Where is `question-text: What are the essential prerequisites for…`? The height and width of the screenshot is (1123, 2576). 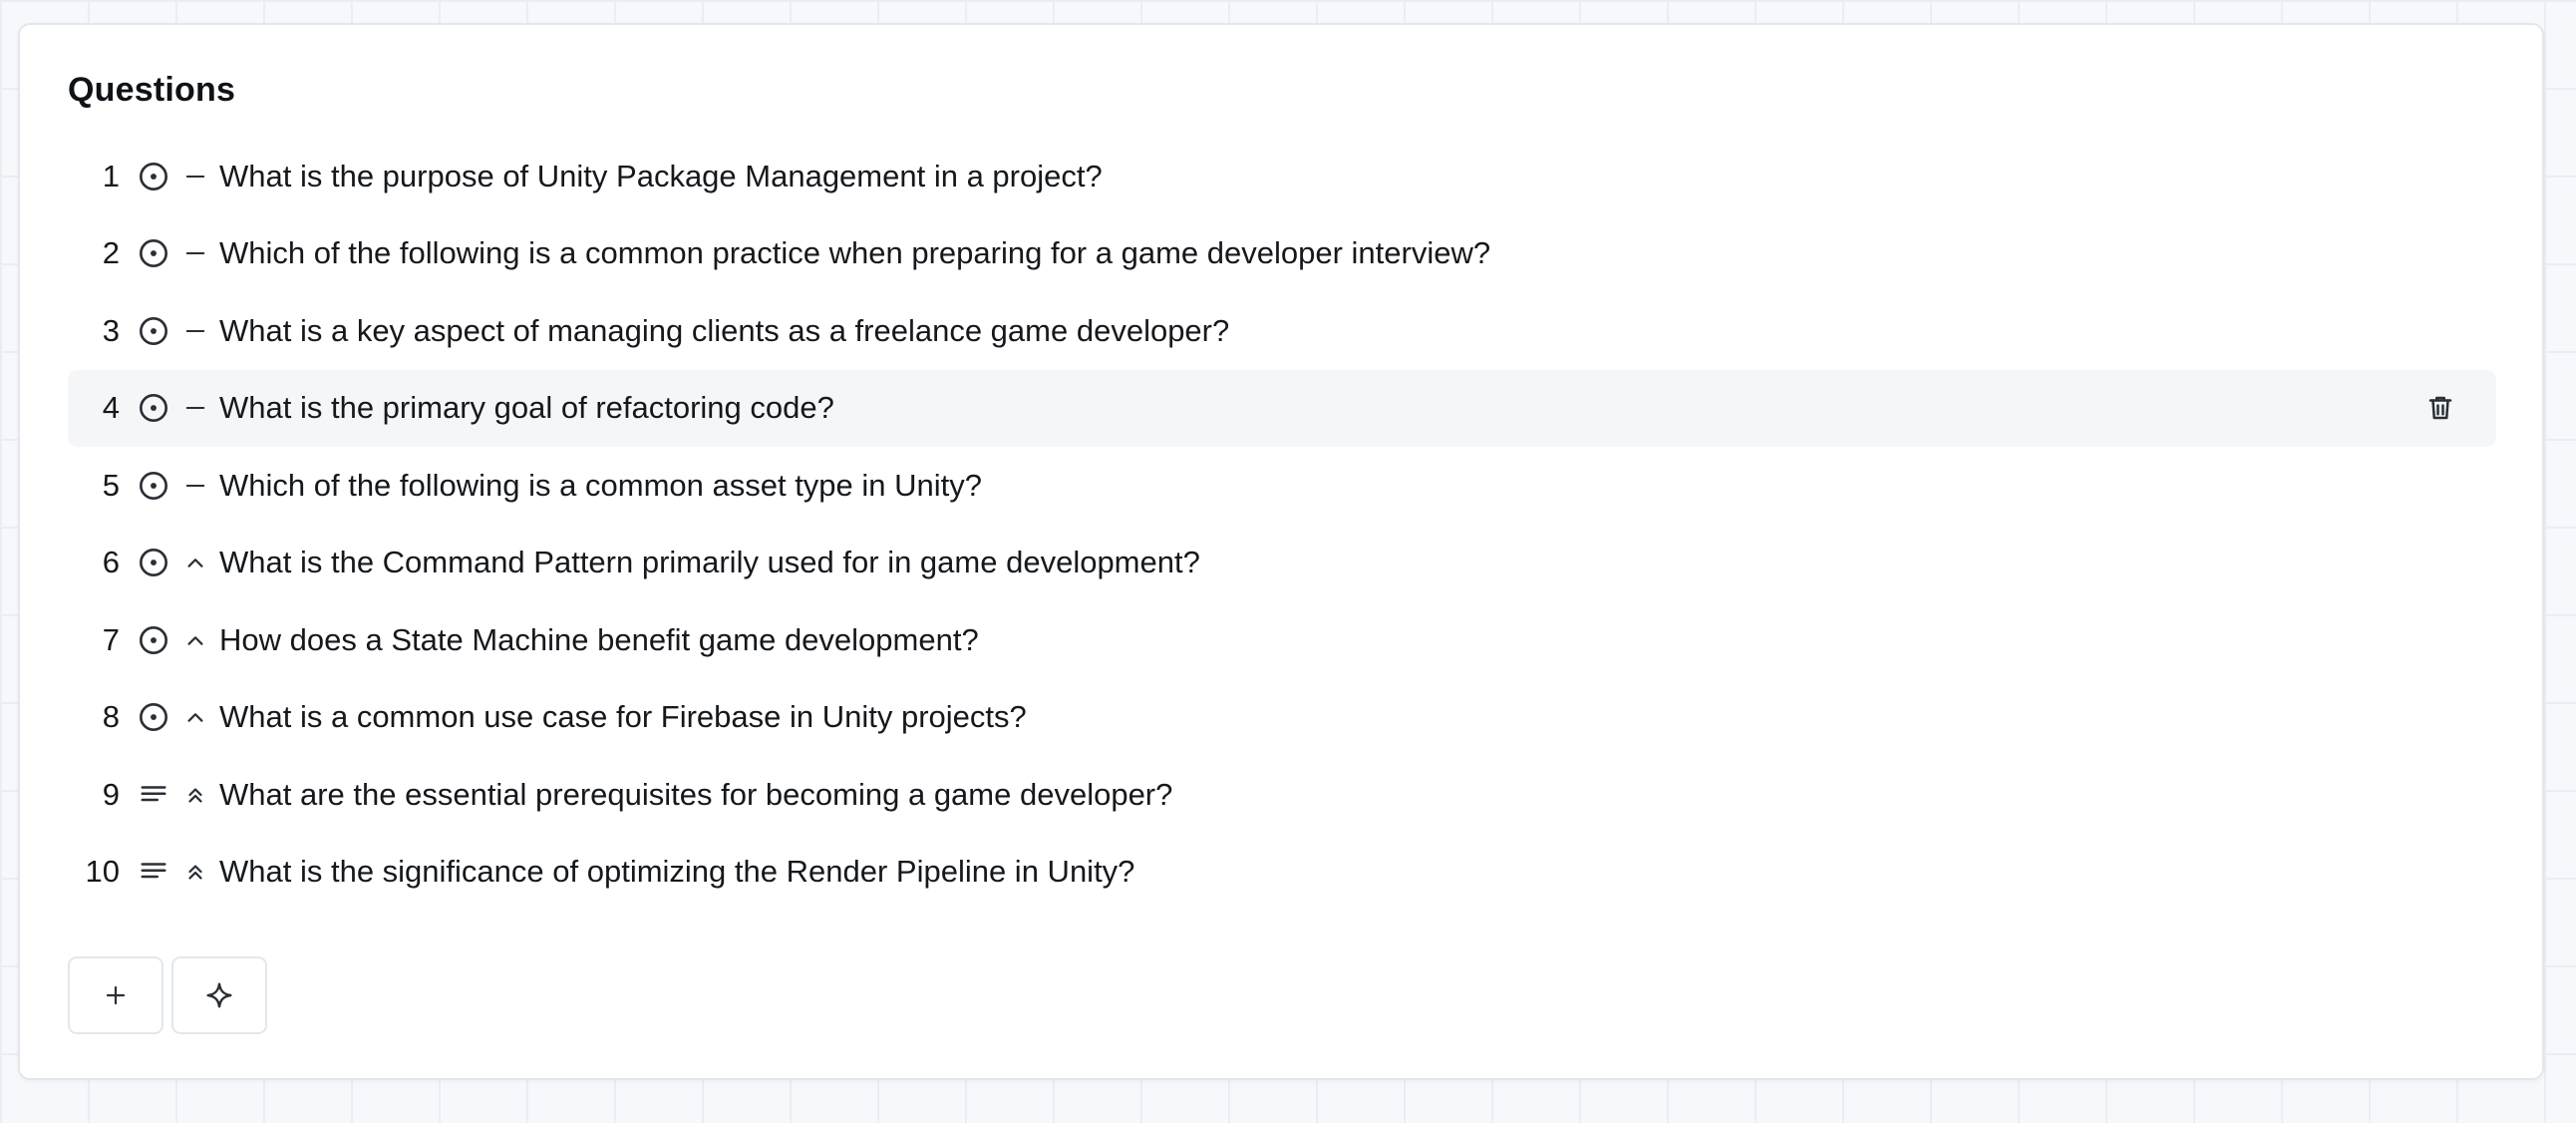
question-text: What are the essential prerequisites for… is located at coordinates (696, 794).